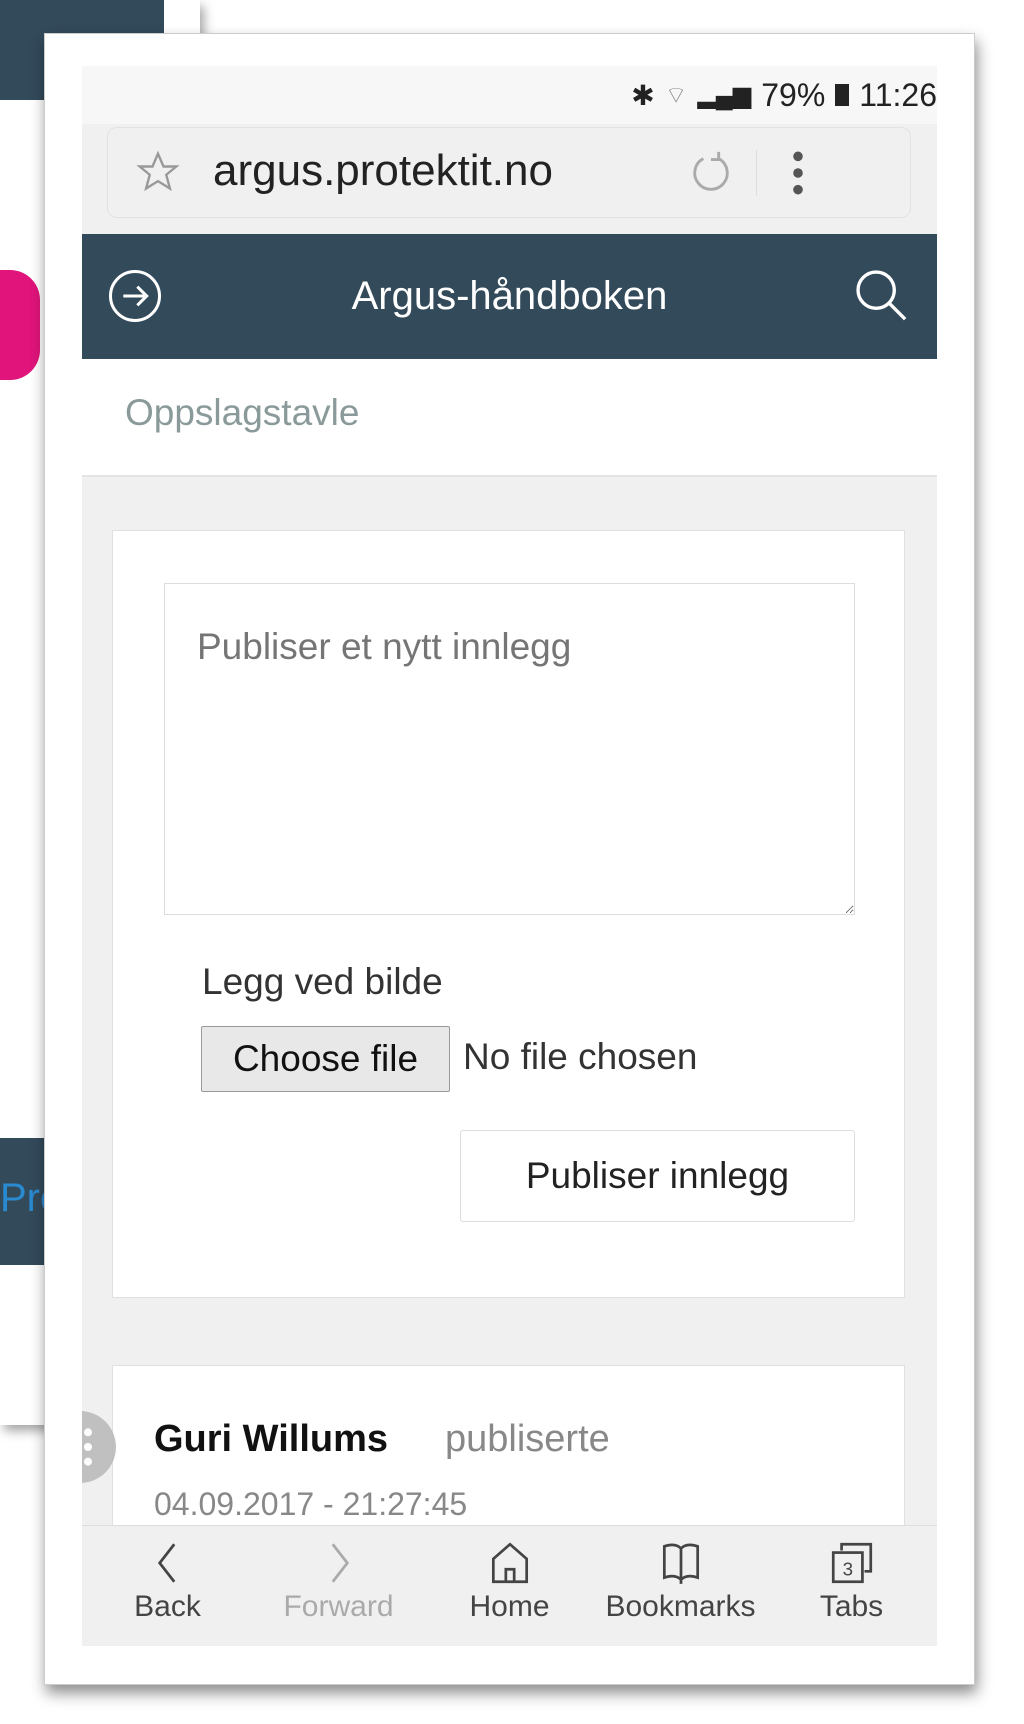 The height and width of the screenshot is (1724, 1024). I want to click on tab-count: 3, so click(847, 1569).